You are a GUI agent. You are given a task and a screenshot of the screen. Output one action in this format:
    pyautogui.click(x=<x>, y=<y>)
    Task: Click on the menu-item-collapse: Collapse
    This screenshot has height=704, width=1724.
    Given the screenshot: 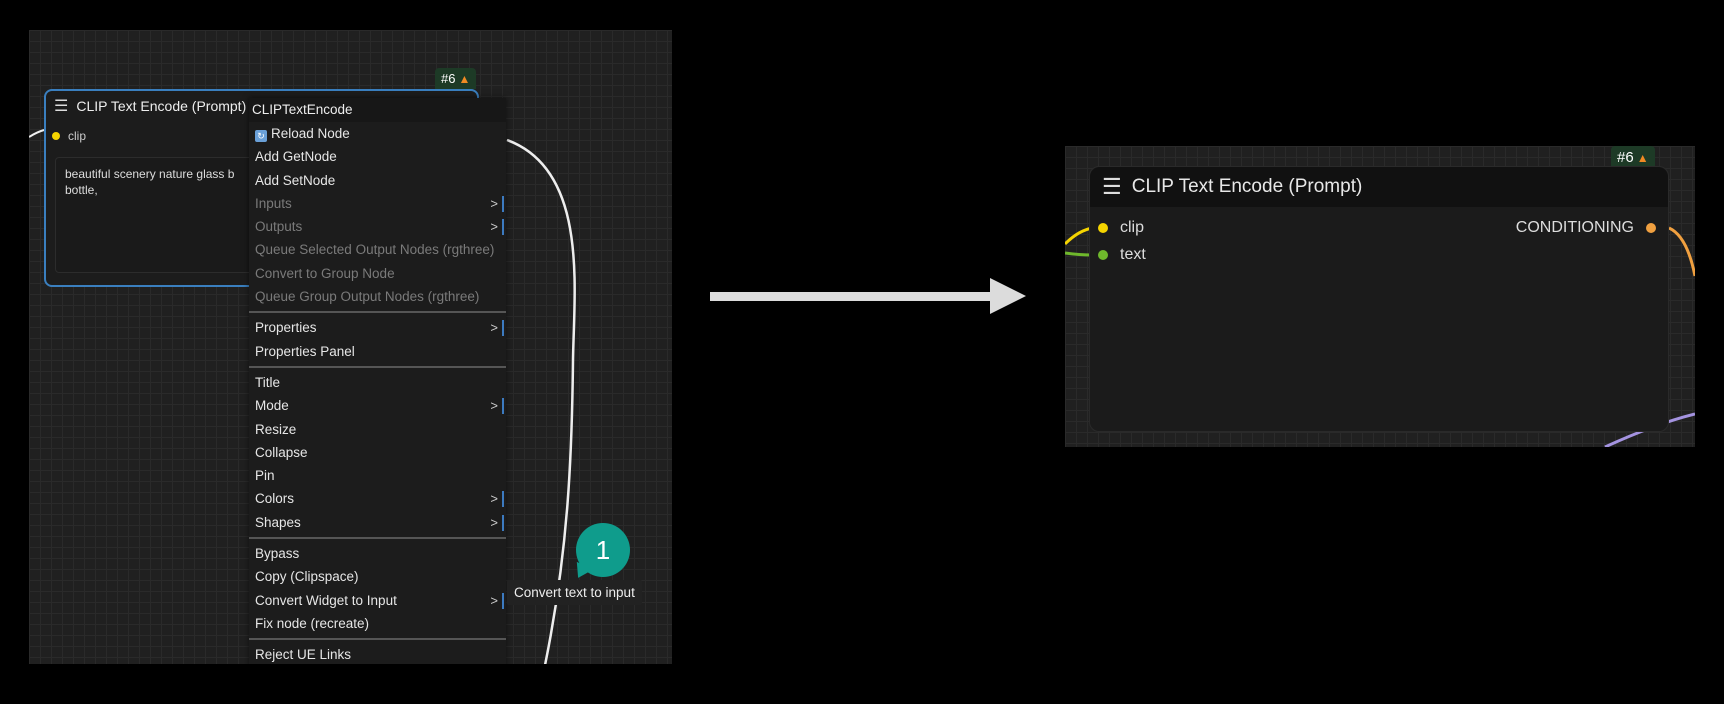 What is the action you would take?
    pyautogui.click(x=377, y=452)
    